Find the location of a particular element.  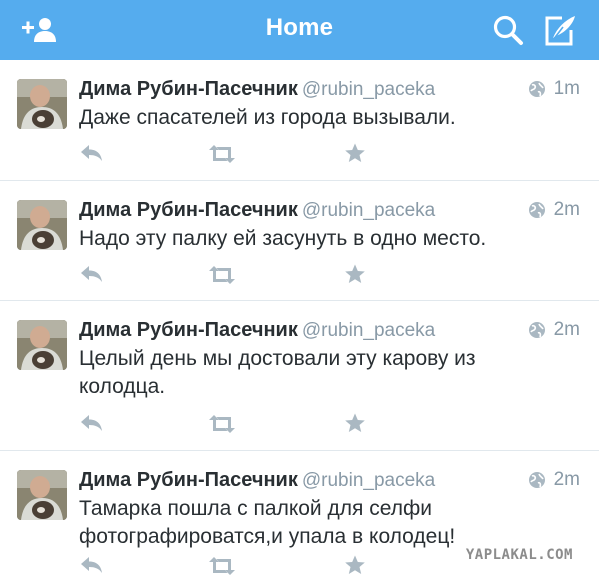

search-icon is located at coordinates (508, 30).